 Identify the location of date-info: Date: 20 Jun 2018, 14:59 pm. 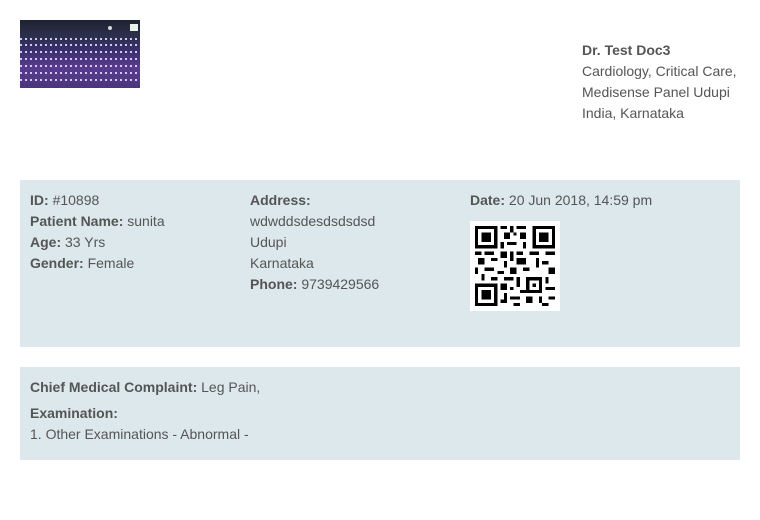
(561, 200).